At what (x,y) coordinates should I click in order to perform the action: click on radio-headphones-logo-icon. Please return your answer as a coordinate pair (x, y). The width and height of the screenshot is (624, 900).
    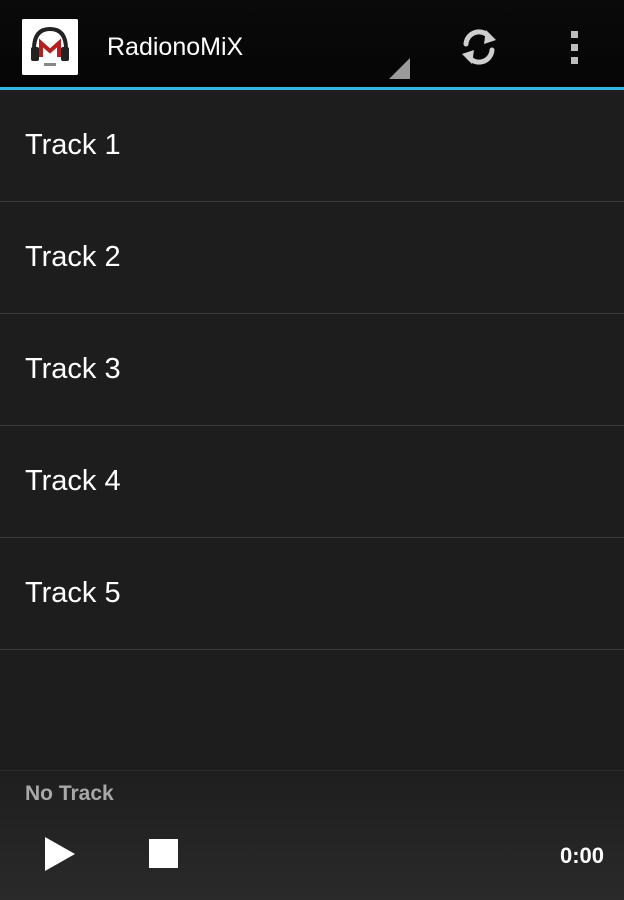
    Looking at the image, I should click on (50, 47).